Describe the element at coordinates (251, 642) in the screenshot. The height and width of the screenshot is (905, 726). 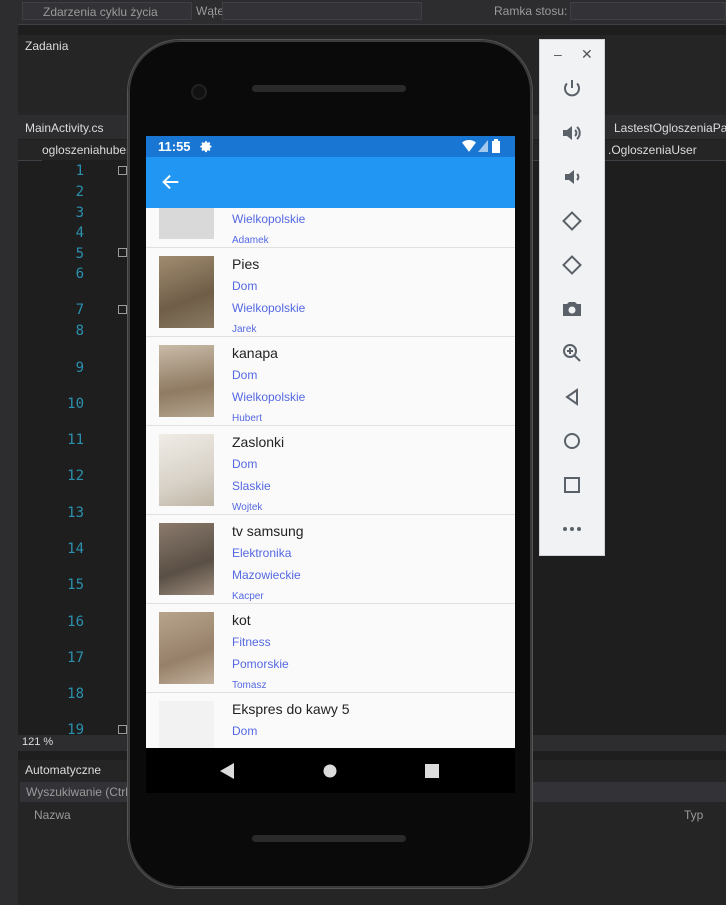
I see `listing-category: Fitness` at that location.